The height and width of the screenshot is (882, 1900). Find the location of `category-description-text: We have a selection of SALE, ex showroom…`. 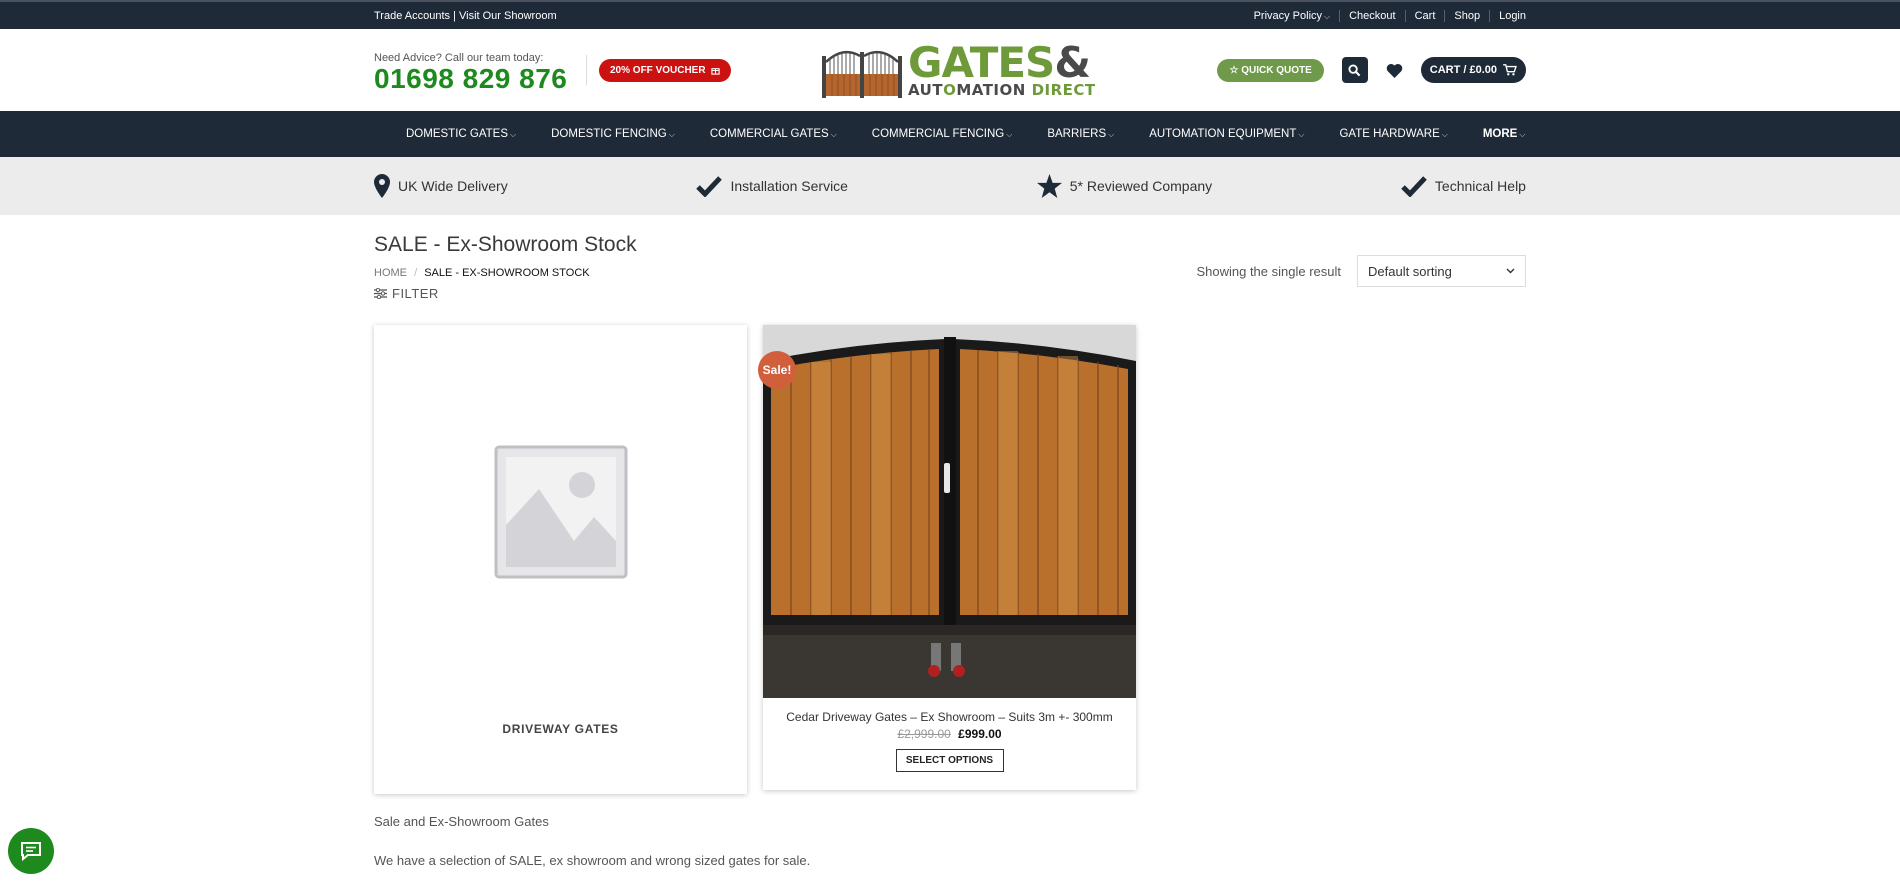

category-description-text: We have a selection of SALE, ex showroom… is located at coordinates (592, 860).